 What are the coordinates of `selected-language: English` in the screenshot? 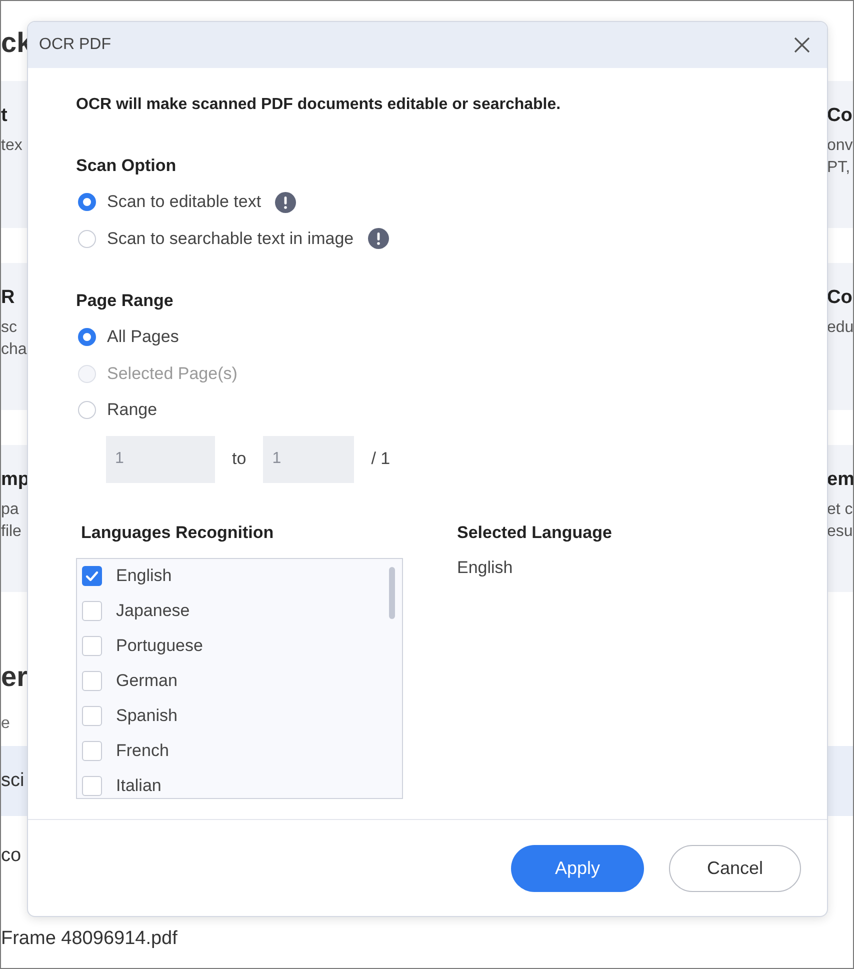 It's located at (485, 568).